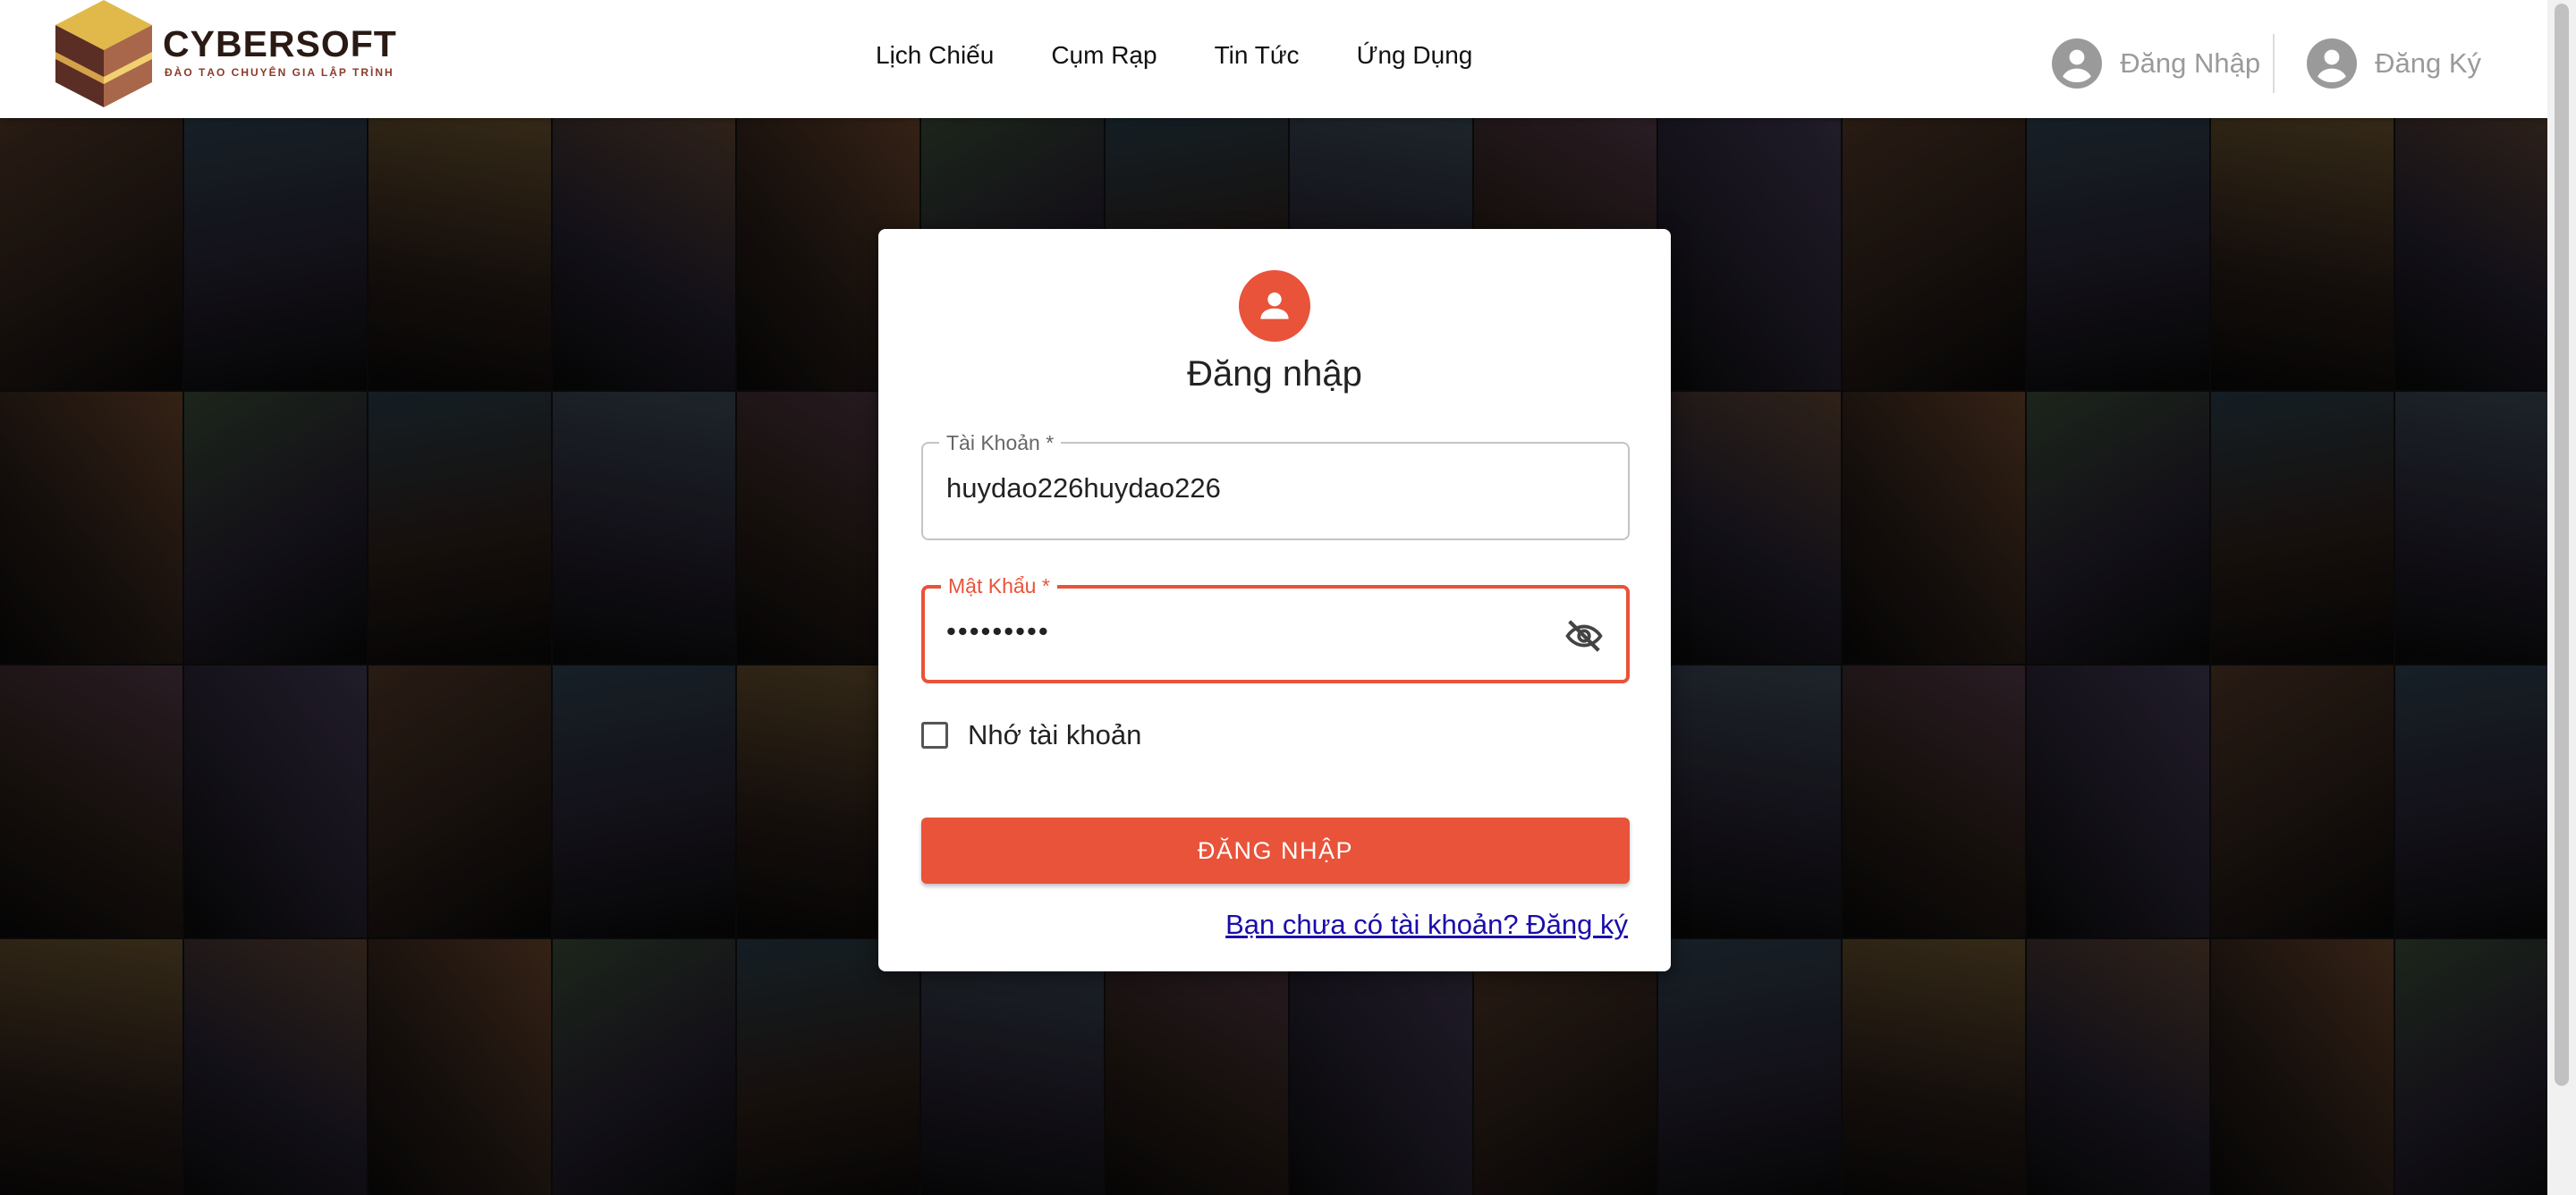 The height and width of the screenshot is (1195, 2576). Describe the element at coordinates (1104, 55) in the screenshot. I see `nav-item-cum-rap: Cụm Rạp` at that location.